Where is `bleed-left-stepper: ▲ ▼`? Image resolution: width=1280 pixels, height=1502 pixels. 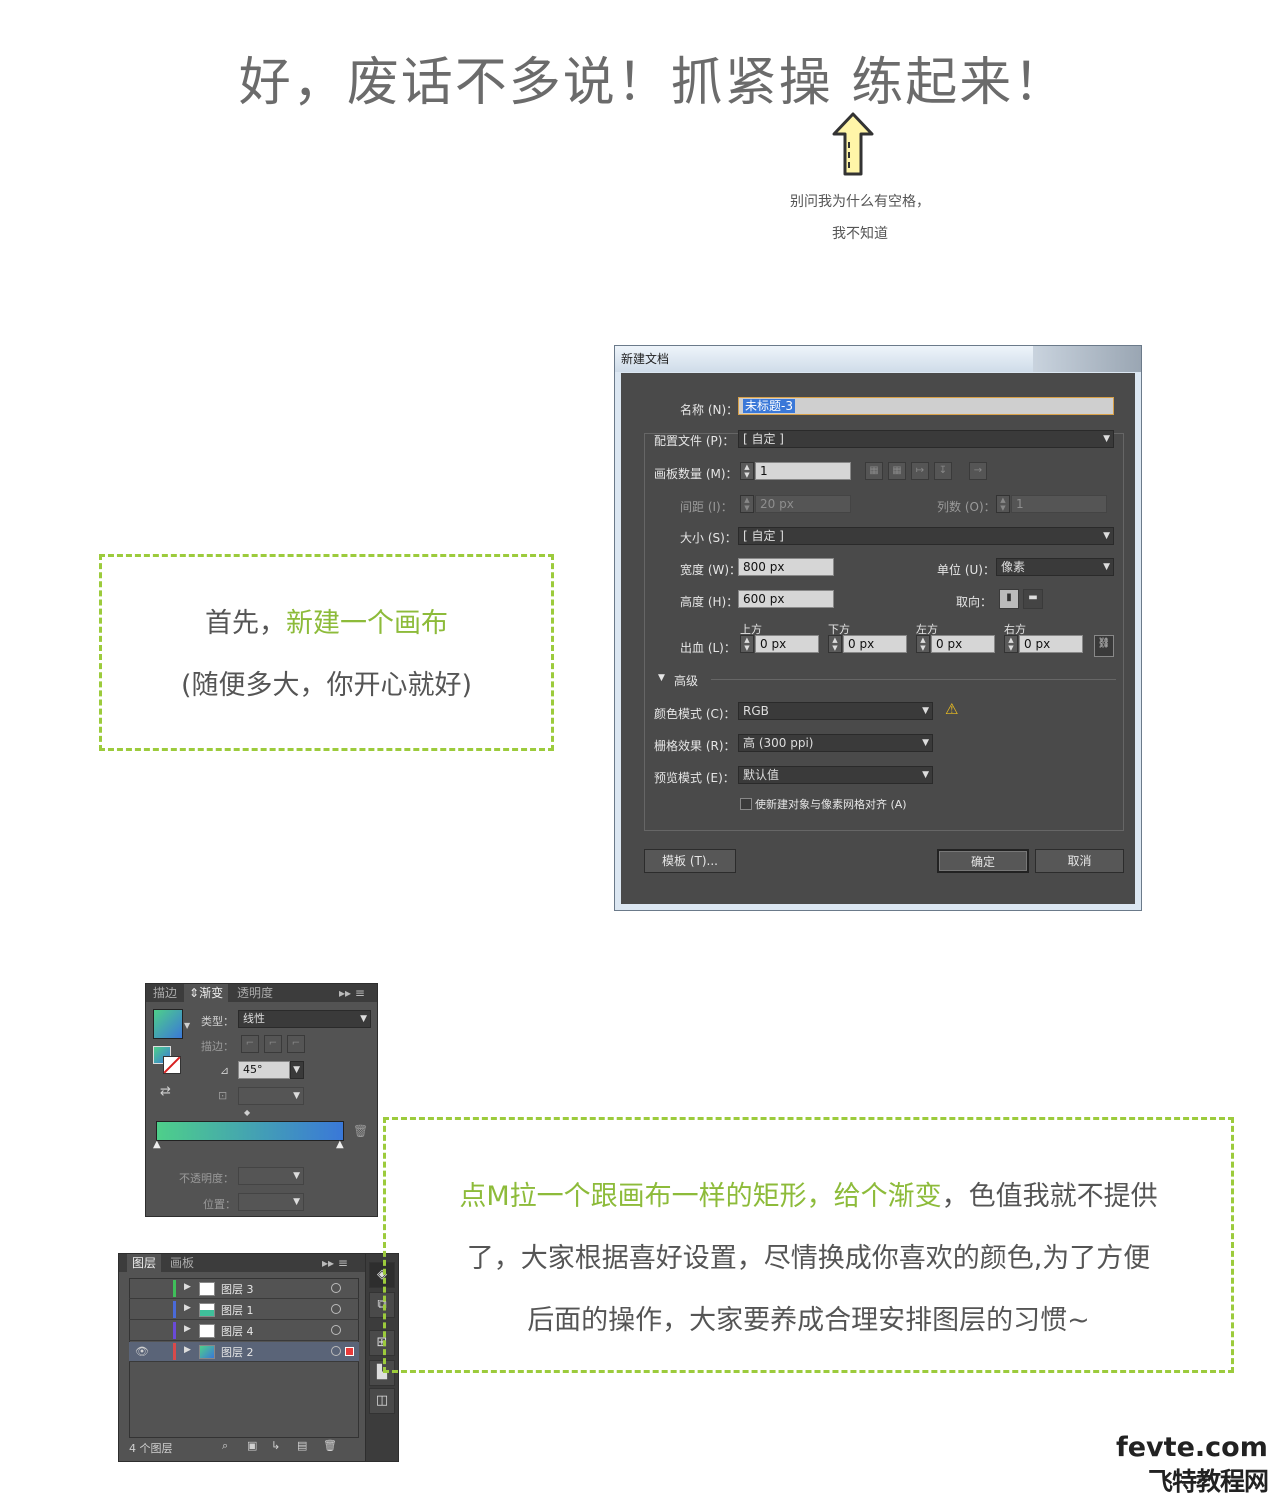
bleed-left-stepper: ▲ ▼ is located at coordinates (923, 644).